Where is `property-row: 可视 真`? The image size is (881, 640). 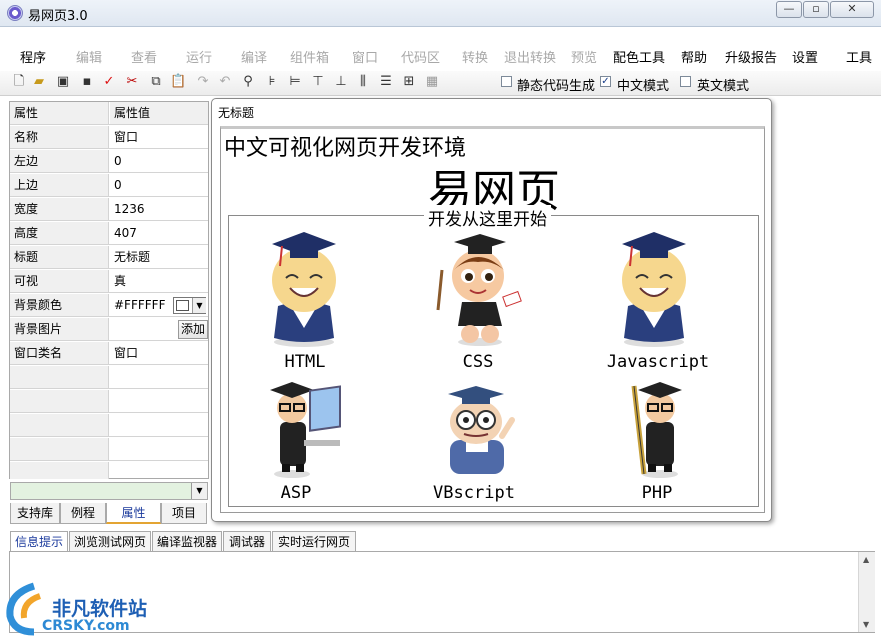 property-row: 可视 真 is located at coordinates (109, 281).